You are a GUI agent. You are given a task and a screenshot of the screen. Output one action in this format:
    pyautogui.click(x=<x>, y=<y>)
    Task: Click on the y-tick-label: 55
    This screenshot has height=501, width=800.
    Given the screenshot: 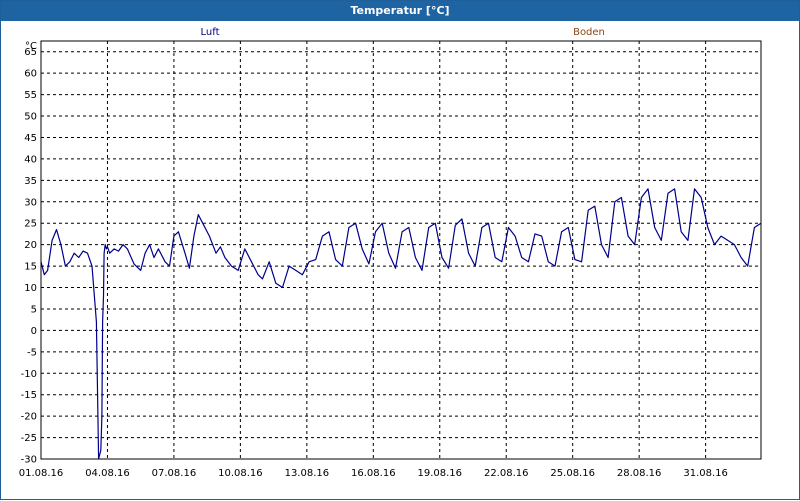 What is the action you would take?
    pyautogui.click(x=30, y=95)
    